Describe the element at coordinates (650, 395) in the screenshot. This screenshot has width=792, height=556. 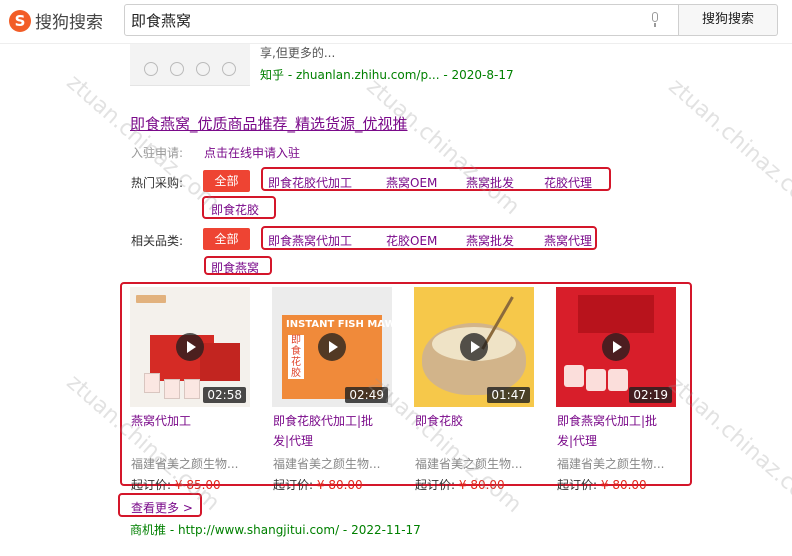
I see `video-duration: 02:19` at that location.